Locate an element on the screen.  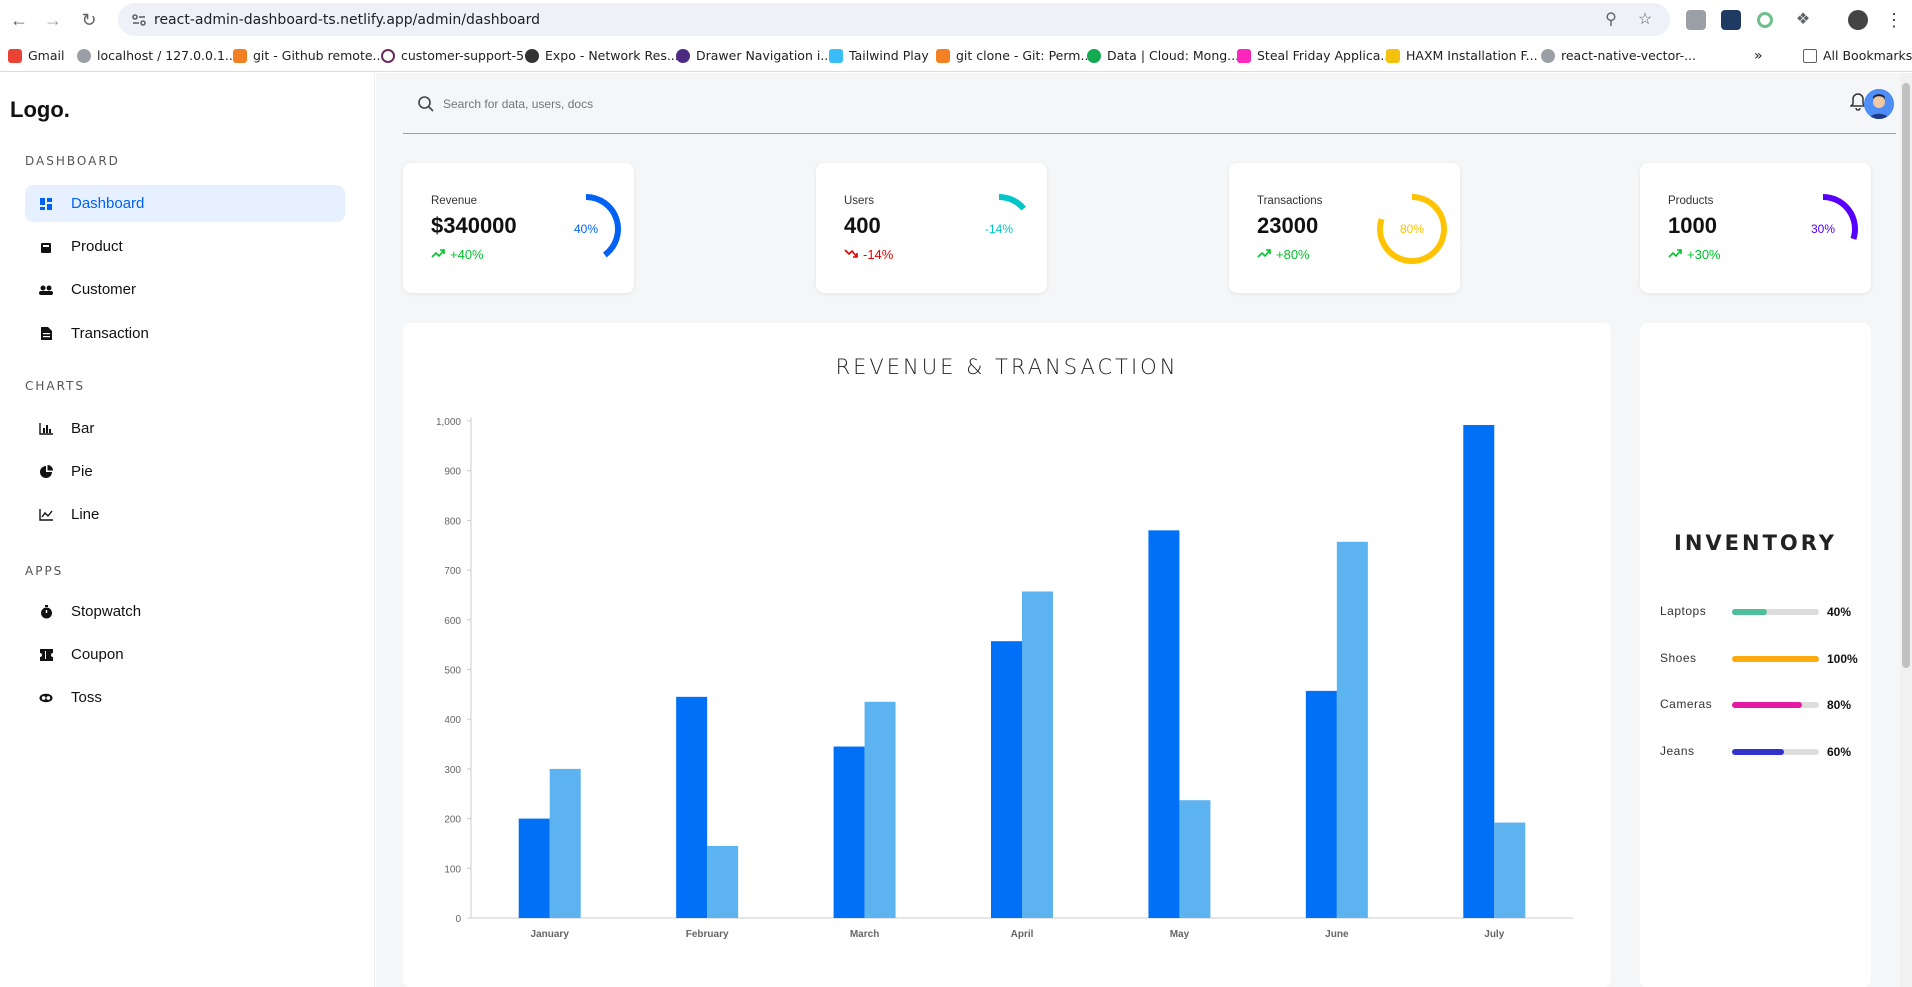
x-tick-label: April is located at coordinates (1022, 934).